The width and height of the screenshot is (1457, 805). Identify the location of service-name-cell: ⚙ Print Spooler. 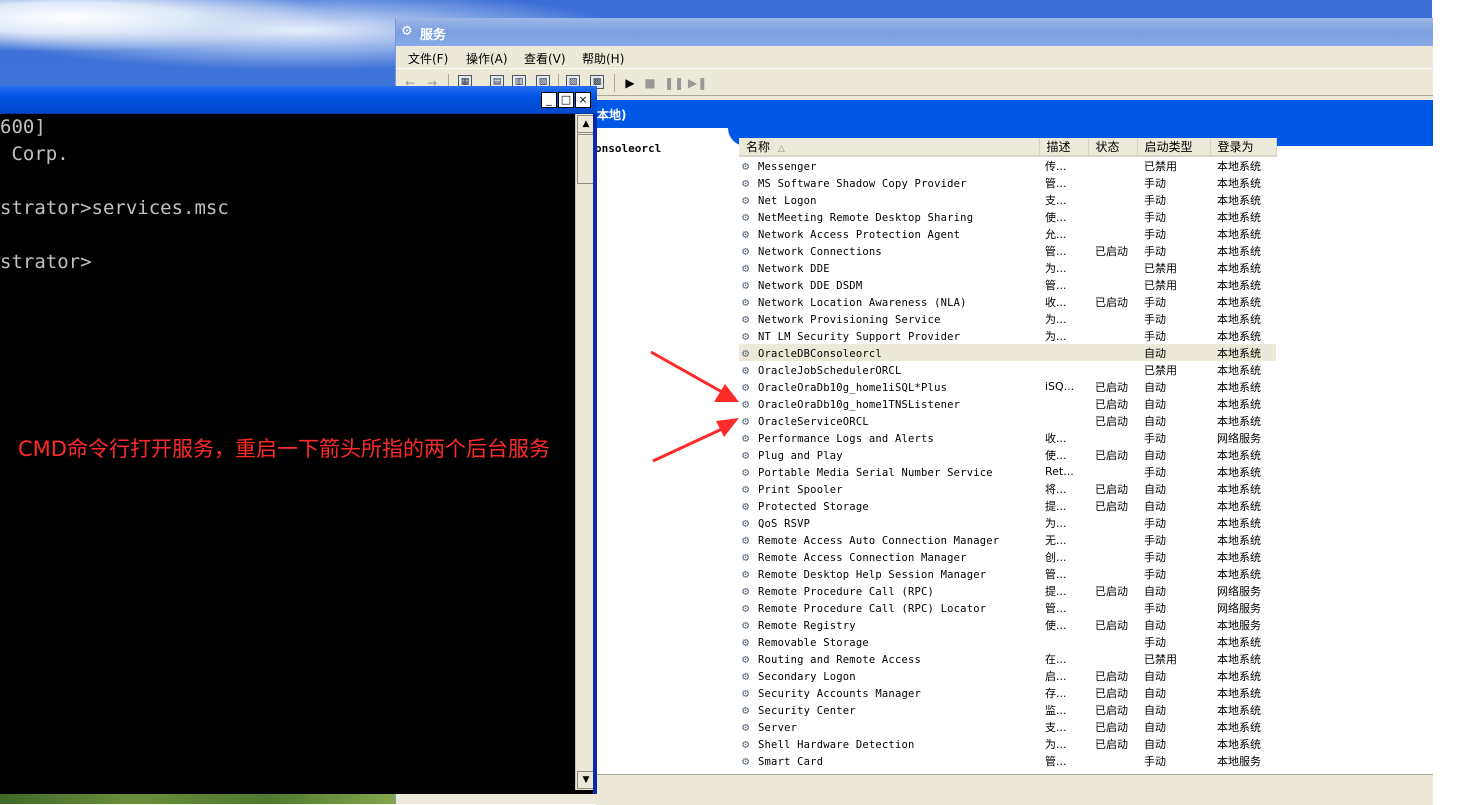
(889, 488).